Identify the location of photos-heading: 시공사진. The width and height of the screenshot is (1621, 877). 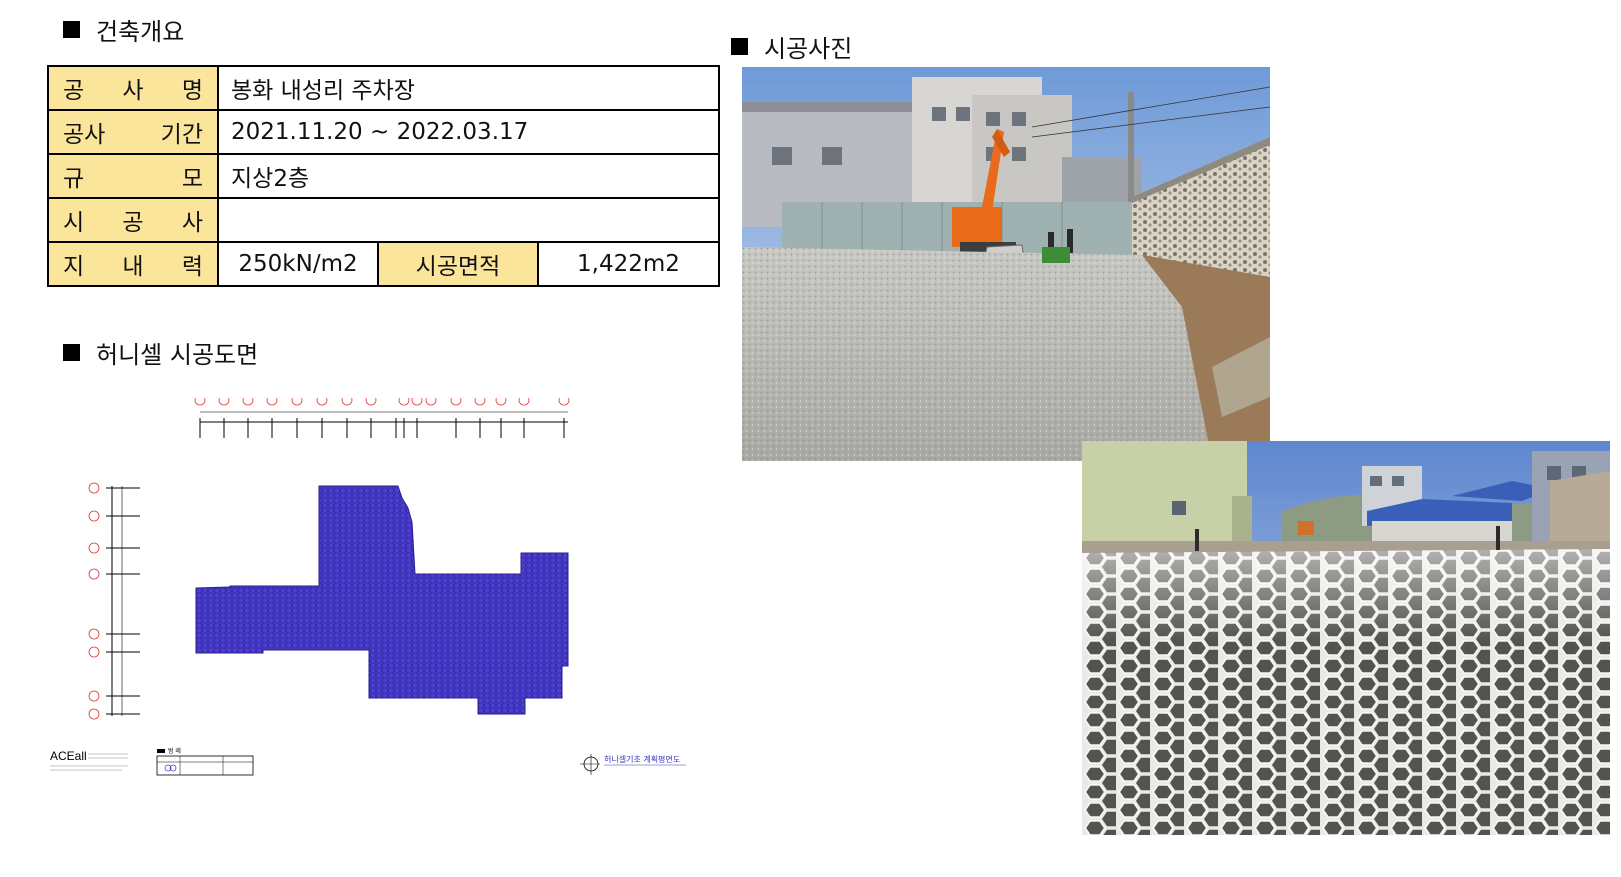
(791, 46).